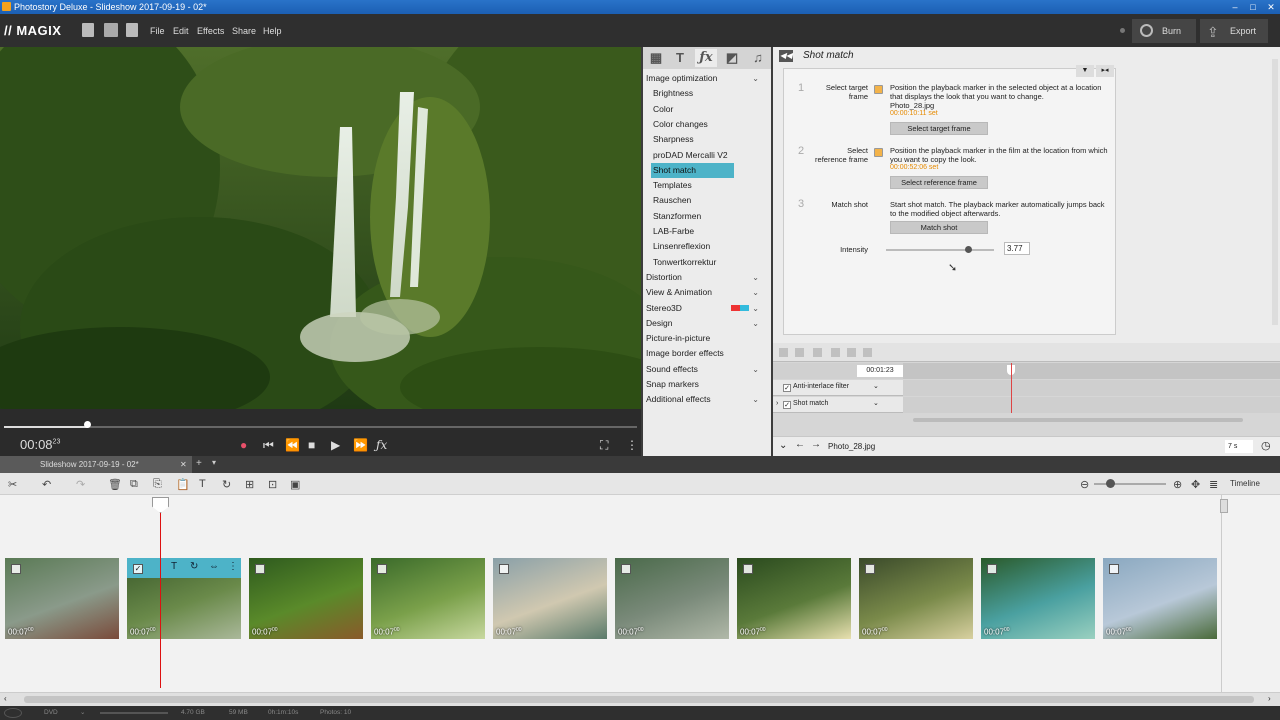 Image resolution: width=1280 pixels, height=720 pixels. Describe the element at coordinates (181, 31) in the screenshot. I see `menu-edit: Edit` at that location.